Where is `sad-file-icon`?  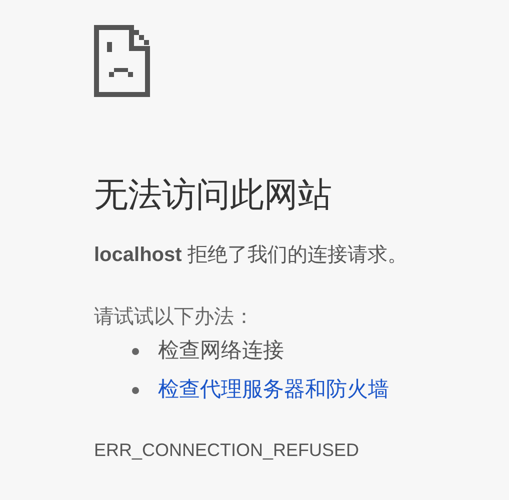
sad-file-icon is located at coordinates (122, 61).